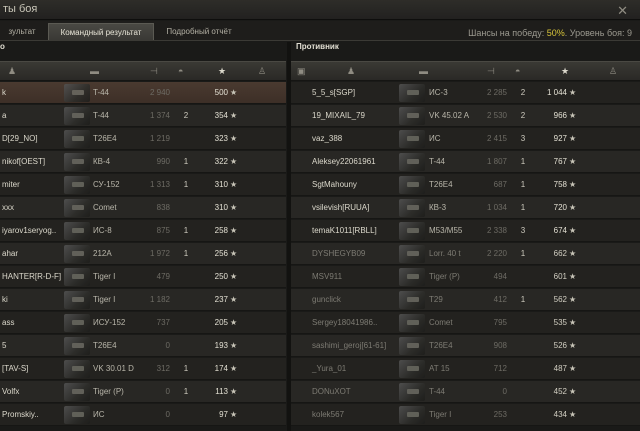 The height and width of the screenshot is (431, 640). I want to click on damage-value: 1 219, so click(159, 138).